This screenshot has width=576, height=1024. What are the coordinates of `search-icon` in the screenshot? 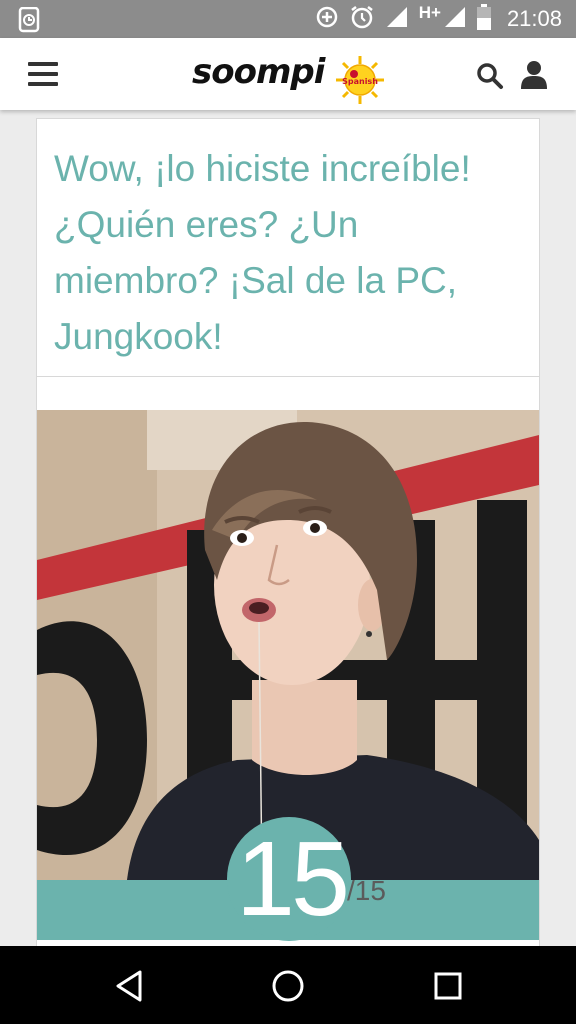 It's located at (490, 76).